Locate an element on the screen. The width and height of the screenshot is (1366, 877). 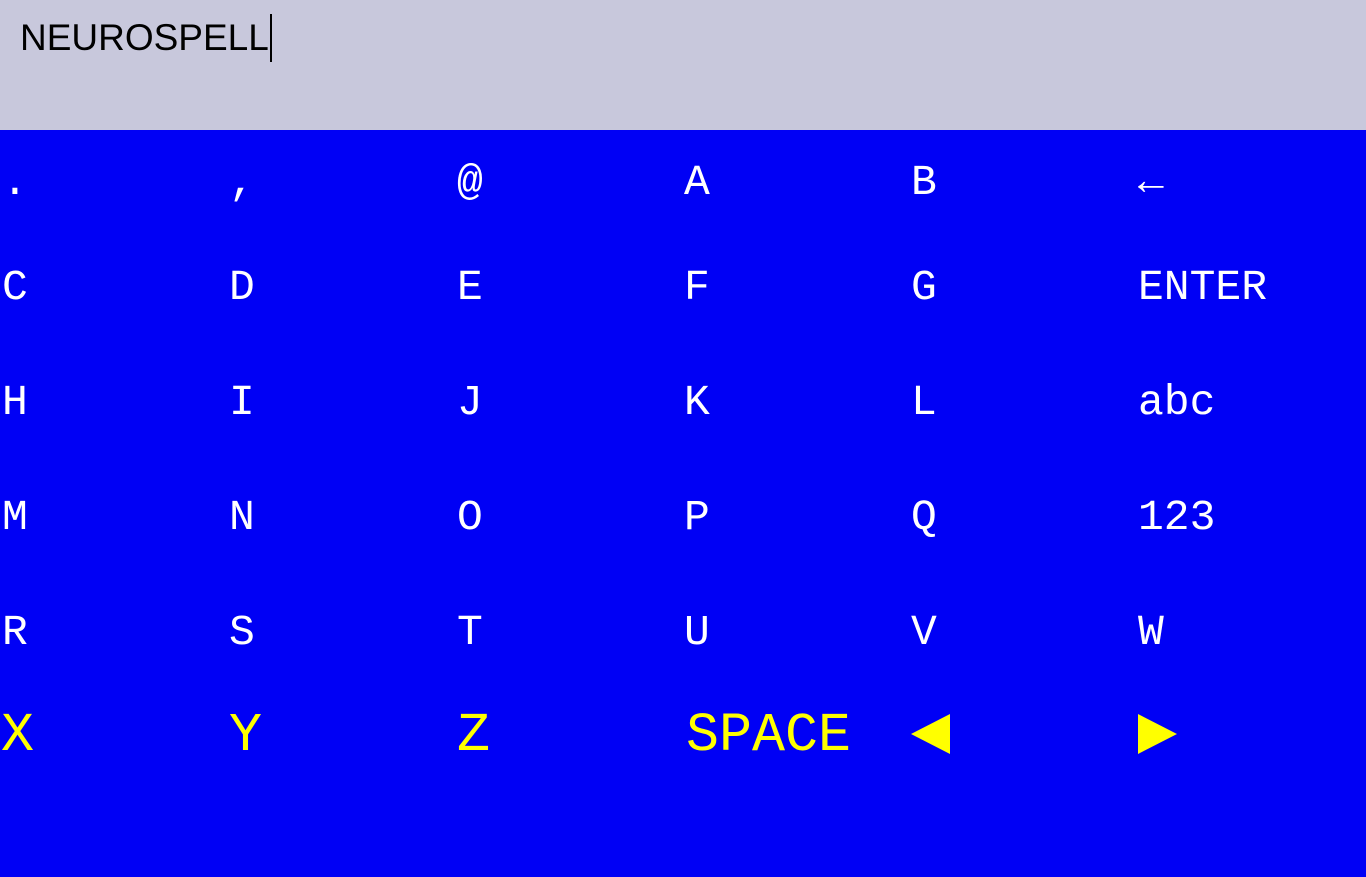
key-v: V is located at coordinates (1021, 661).